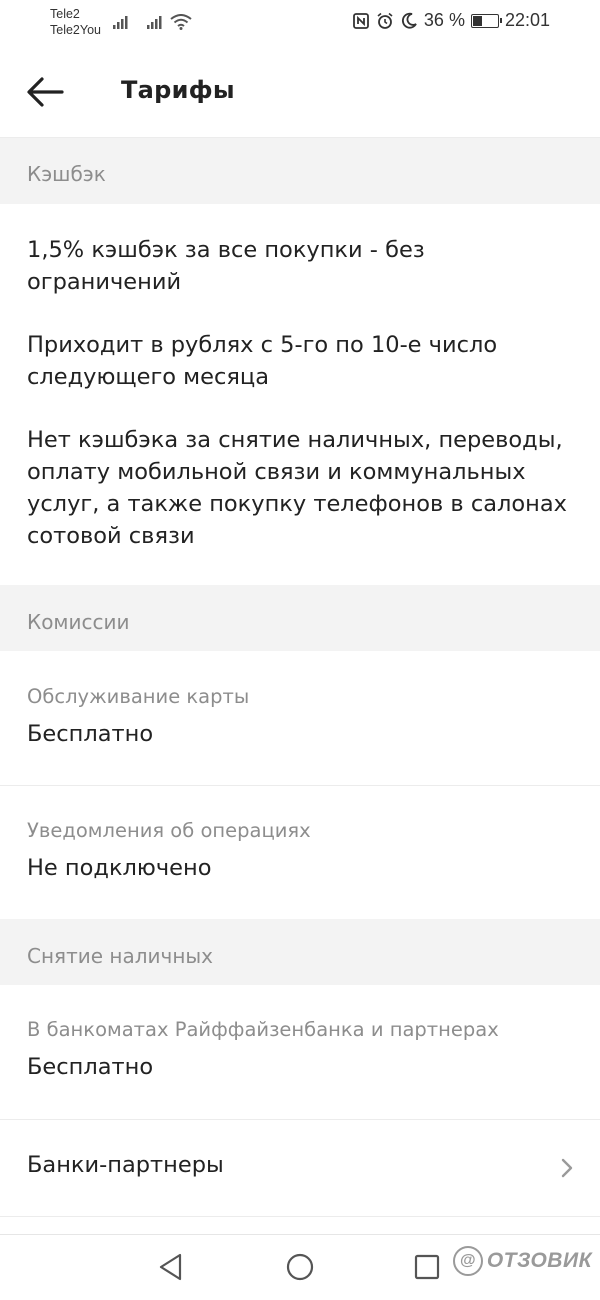 The width and height of the screenshot is (600, 1300). What do you see at coordinates (409, 20) in the screenshot?
I see `moon-icon` at bounding box center [409, 20].